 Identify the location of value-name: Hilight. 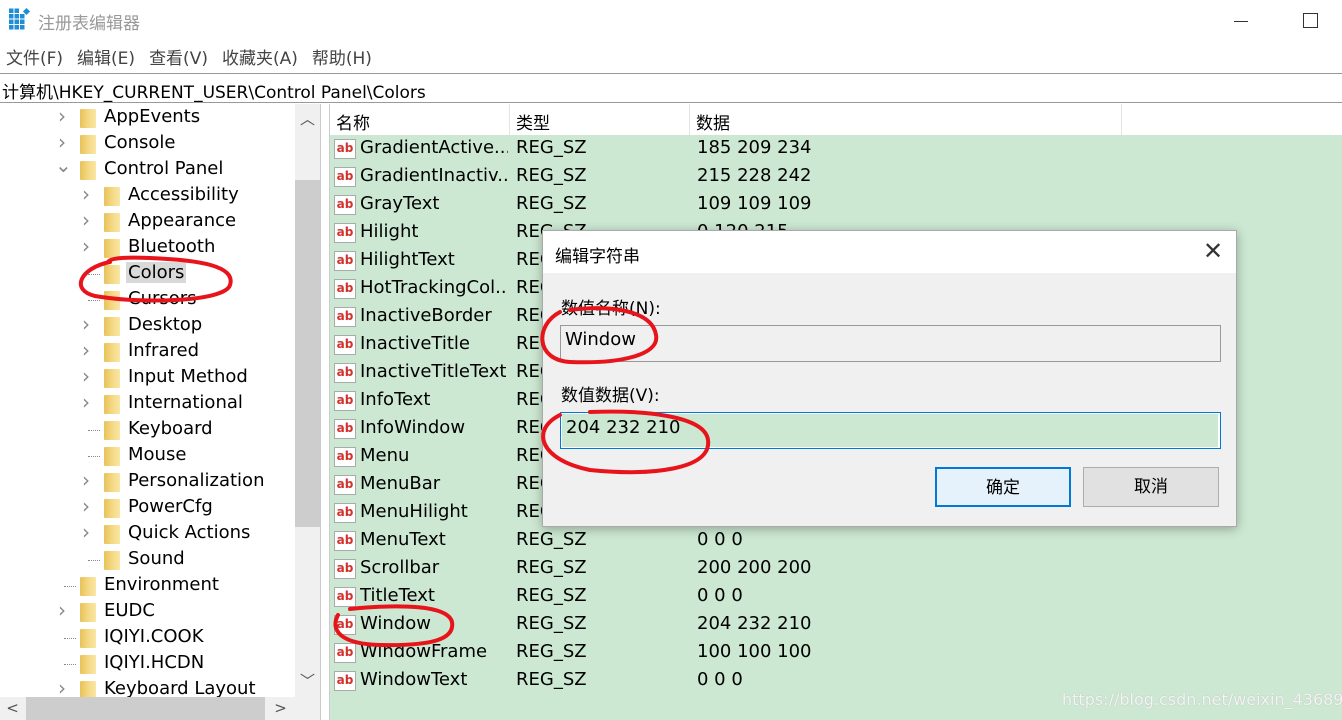
(389, 231).